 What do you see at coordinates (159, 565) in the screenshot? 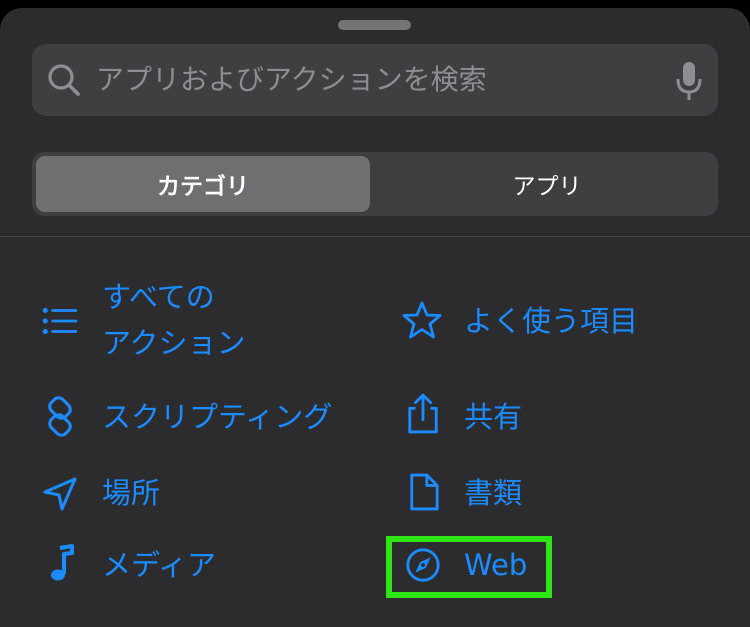
I see `category-label: メディア` at bounding box center [159, 565].